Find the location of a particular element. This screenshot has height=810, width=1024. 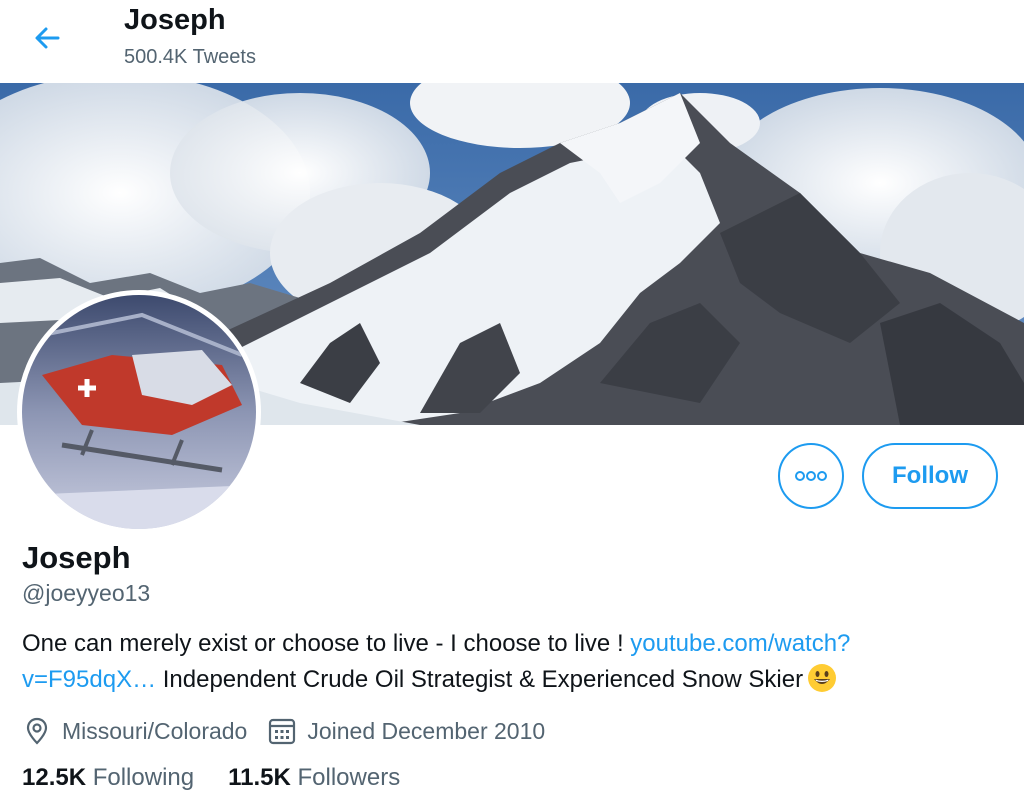

location-pin-icon is located at coordinates (37, 731).